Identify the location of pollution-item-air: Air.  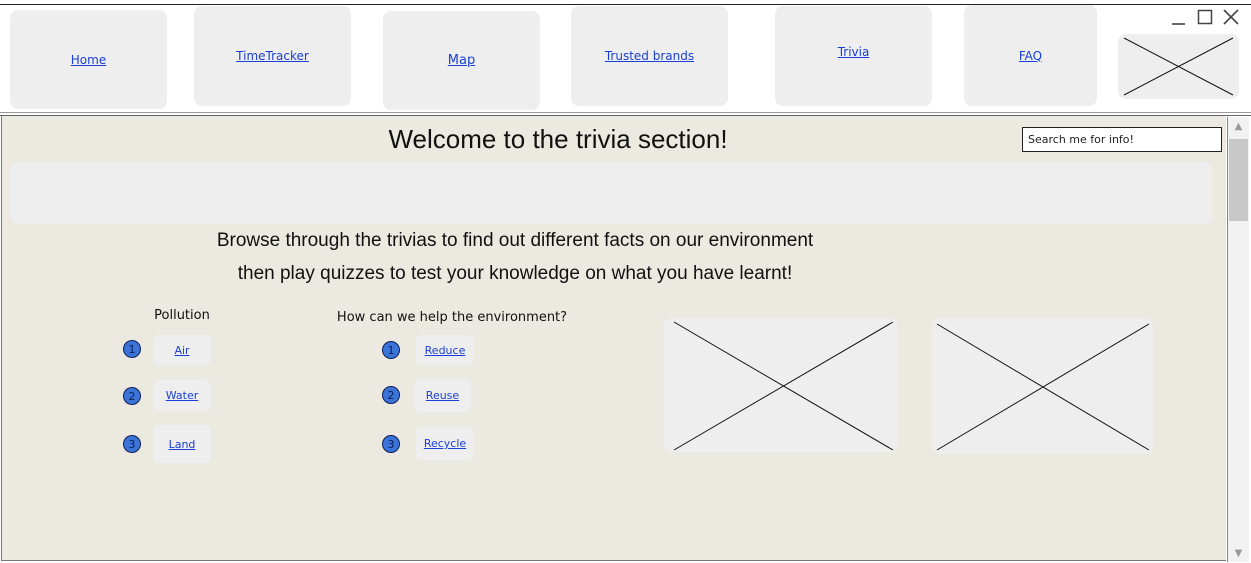
(182, 350).